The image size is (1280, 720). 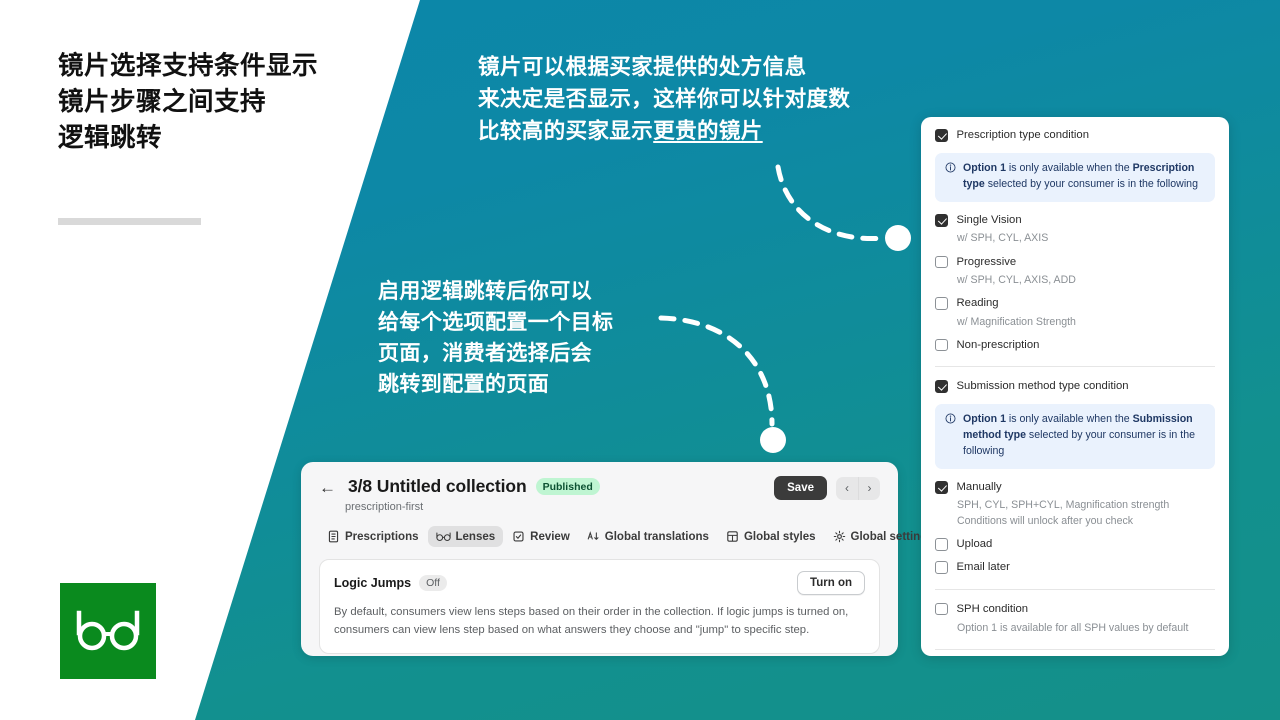 I want to click on option-progressive: Progressive w/ SPH, CYL, AXIS, ADD, so click(x=1075, y=272).